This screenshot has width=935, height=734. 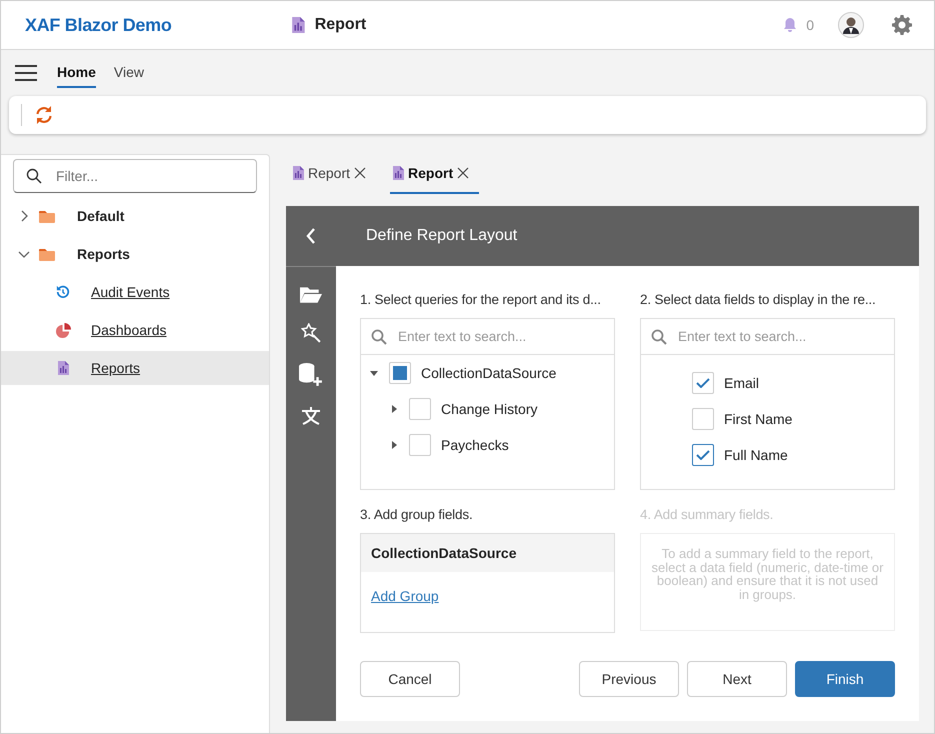 What do you see at coordinates (851, 25) in the screenshot?
I see `avatar` at bounding box center [851, 25].